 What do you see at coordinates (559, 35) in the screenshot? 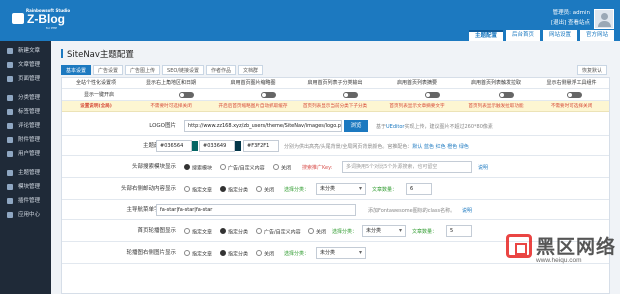
I see `tab-site-settings: 网站设置` at bounding box center [559, 35].